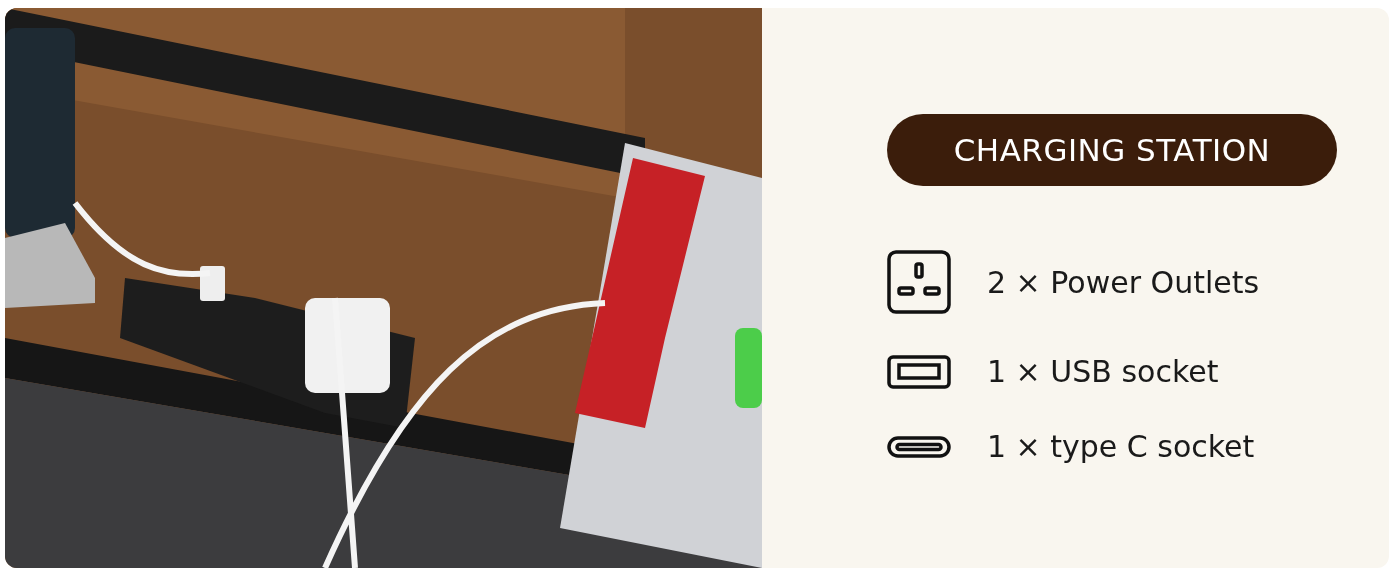  What do you see at coordinates (919, 446) in the screenshot?
I see `type-c-port-icon` at bounding box center [919, 446].